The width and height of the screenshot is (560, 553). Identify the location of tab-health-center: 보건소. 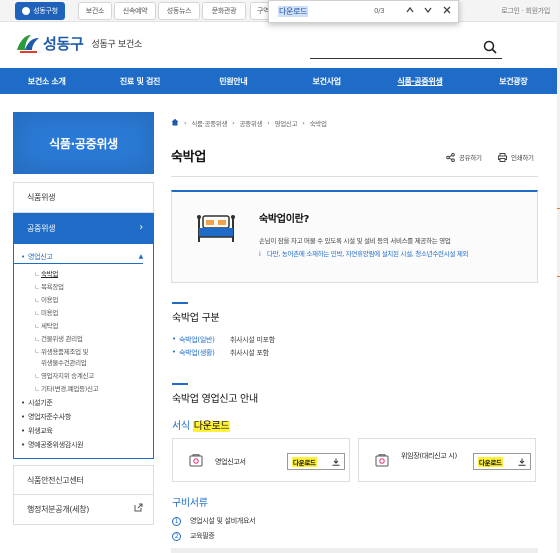
(95, 11).